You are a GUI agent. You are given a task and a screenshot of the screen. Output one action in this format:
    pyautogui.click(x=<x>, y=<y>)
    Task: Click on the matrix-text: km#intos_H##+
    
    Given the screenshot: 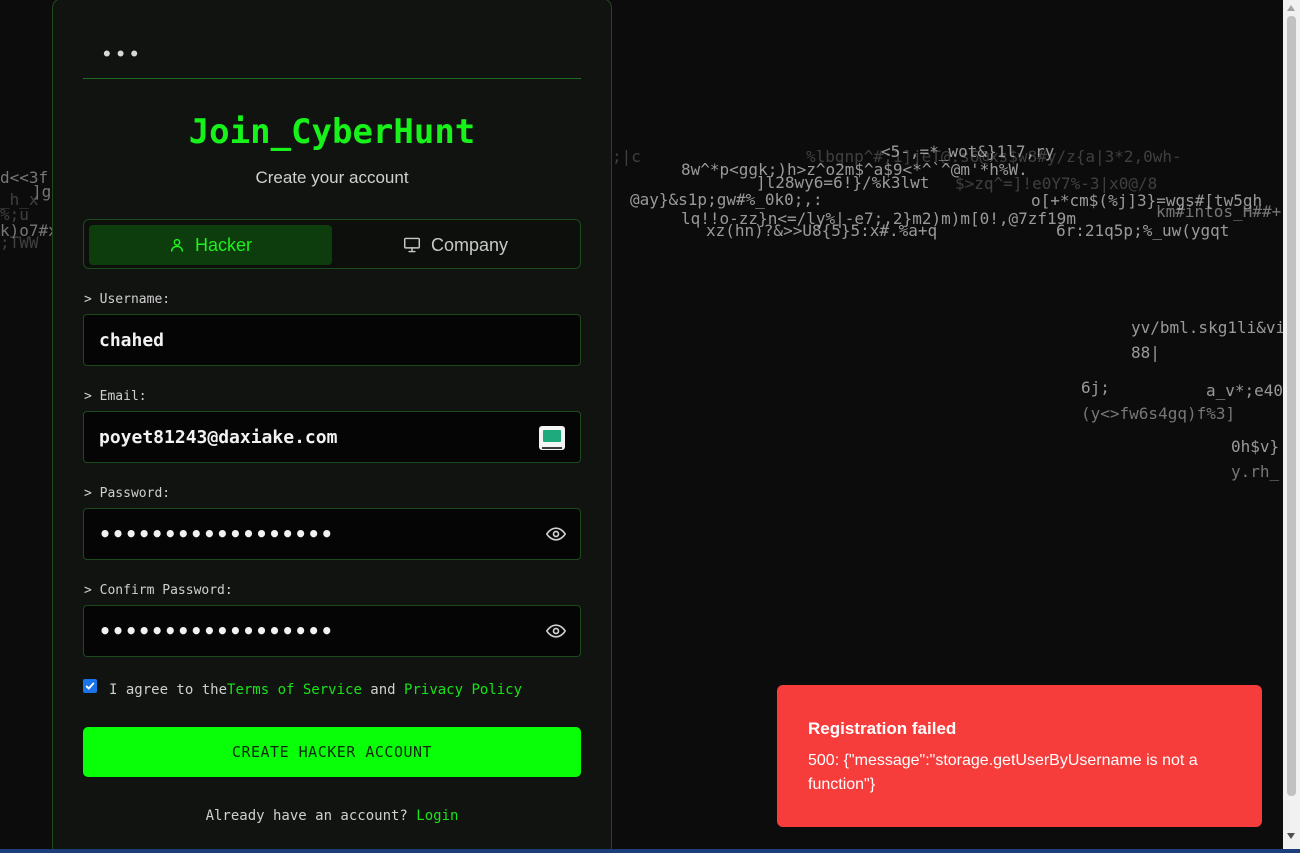 What is the action you would take?
    pyautogui.click(x=1219, y=211)
    